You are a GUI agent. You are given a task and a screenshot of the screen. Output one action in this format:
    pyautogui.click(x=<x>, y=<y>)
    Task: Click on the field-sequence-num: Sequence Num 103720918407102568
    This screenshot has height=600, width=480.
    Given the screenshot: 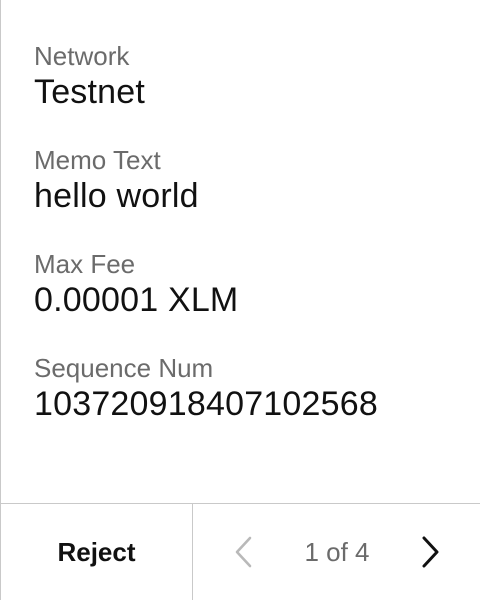 What is the action you would take?
    pyautogui.click(x=247, y=388)
    